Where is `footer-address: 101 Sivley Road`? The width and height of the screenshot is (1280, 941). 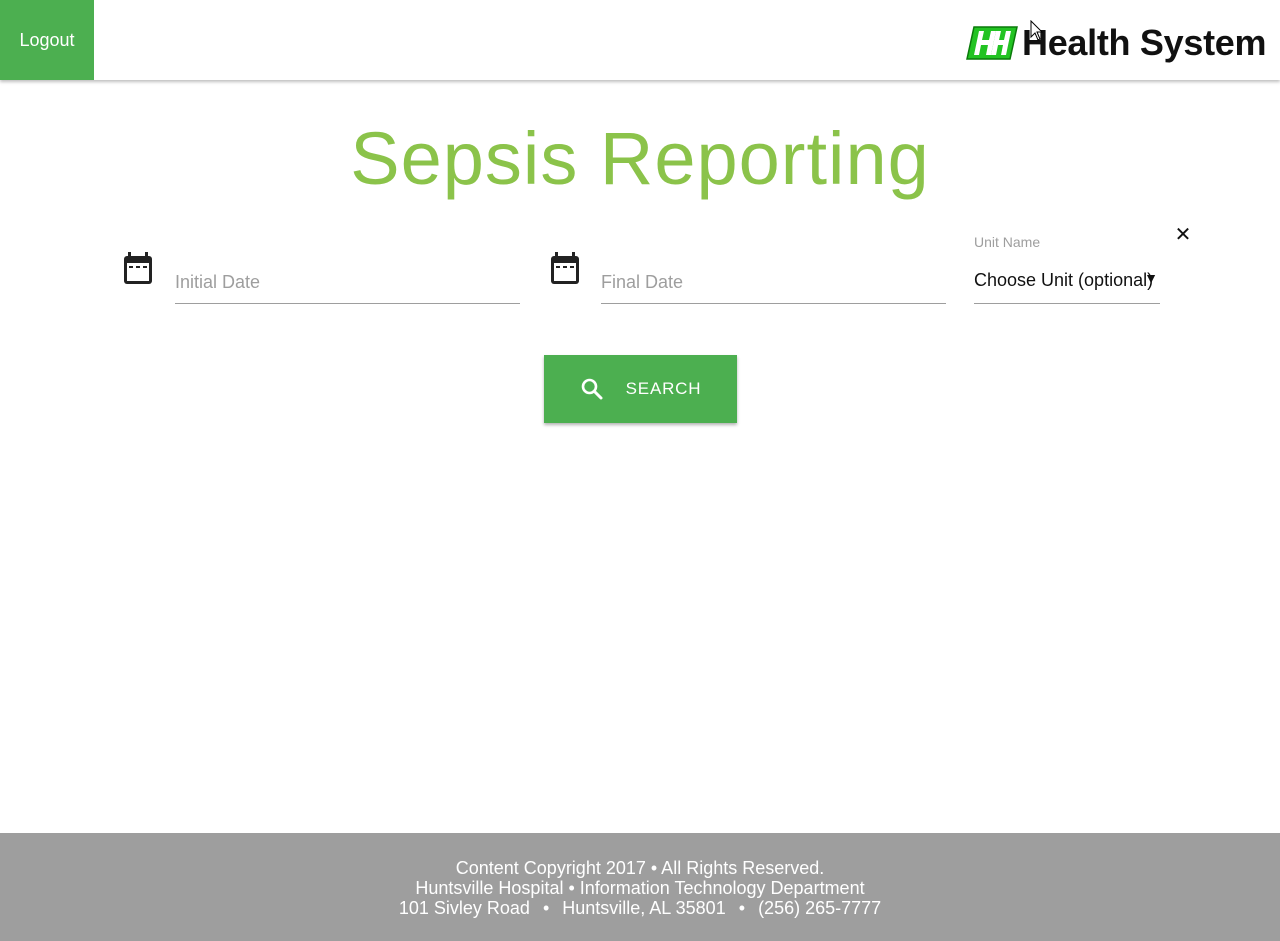
footer-address: 101 Sivley Road is located at coordinates (464, 908).